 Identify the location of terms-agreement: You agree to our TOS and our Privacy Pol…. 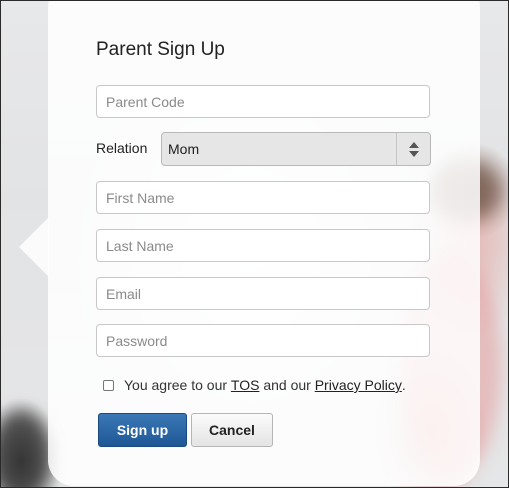
(254, 385).